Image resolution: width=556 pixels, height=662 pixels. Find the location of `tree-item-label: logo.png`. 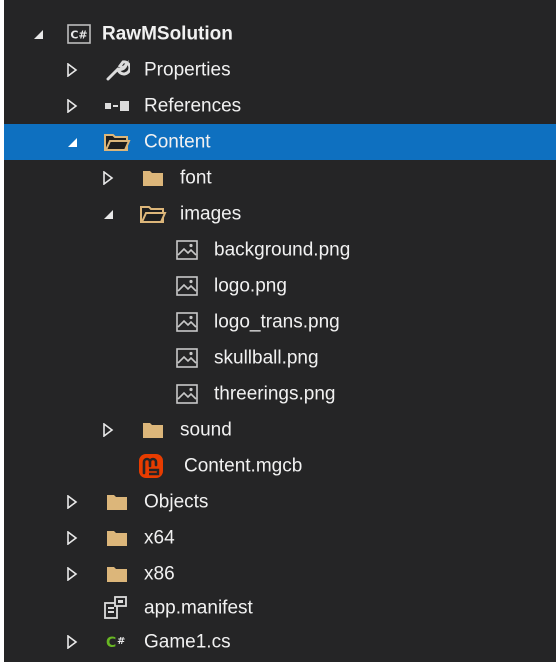

tree-item-label: logo.png is located at coordinates (250, 286).